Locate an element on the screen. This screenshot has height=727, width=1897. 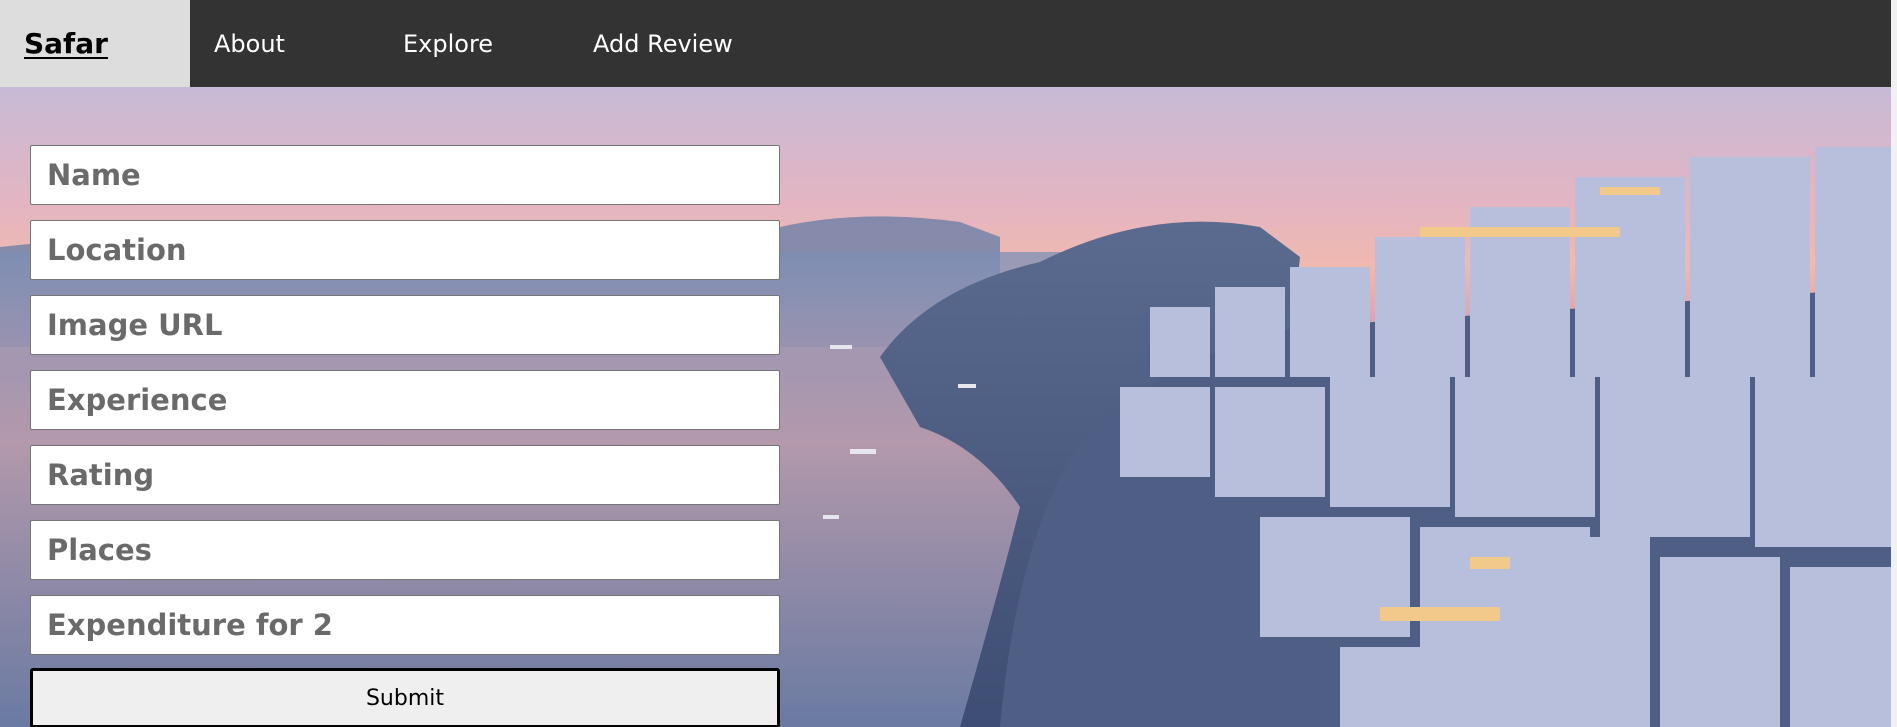
page-scrollbar is located at coordinates (1894, 363).